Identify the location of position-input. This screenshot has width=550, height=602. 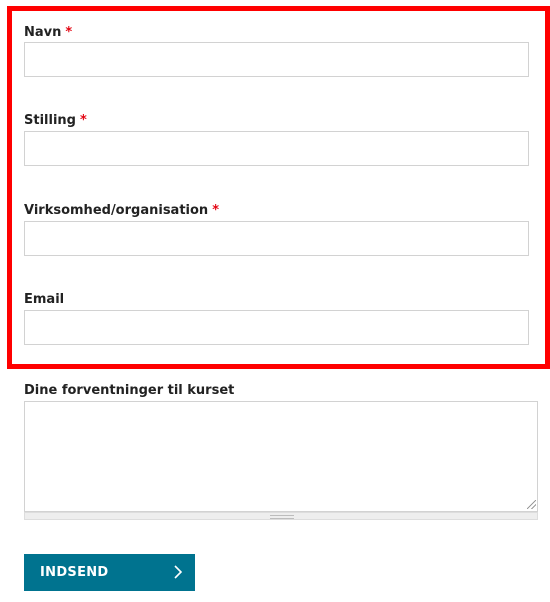
(276, 148).